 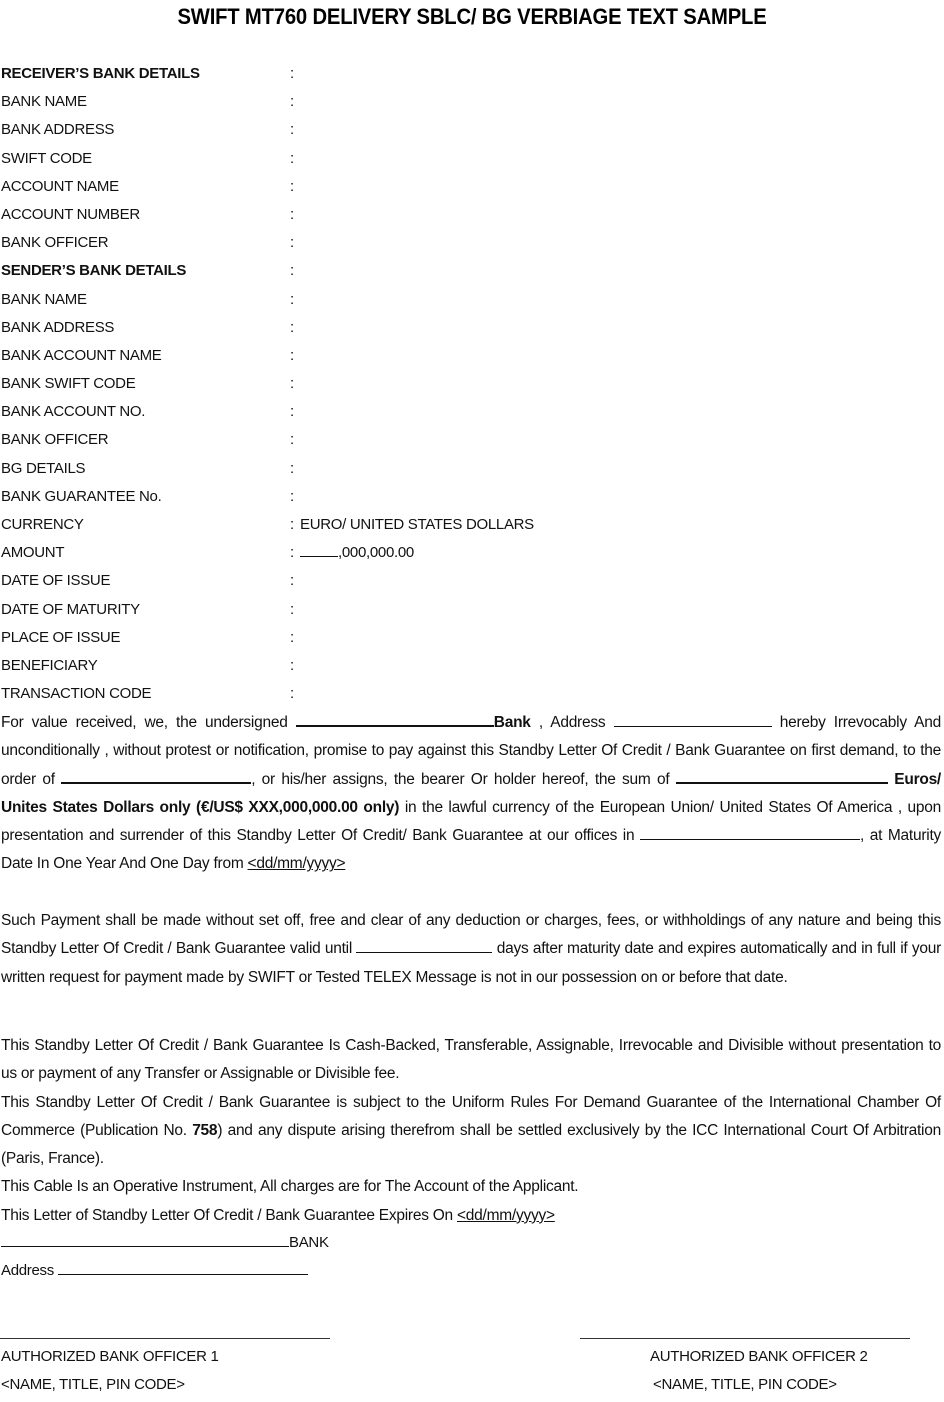 What do you see at coordinates (145, 1246) in the screenshot?
I see `bank-name-signature-blank` at bounding box center [145, 1246].